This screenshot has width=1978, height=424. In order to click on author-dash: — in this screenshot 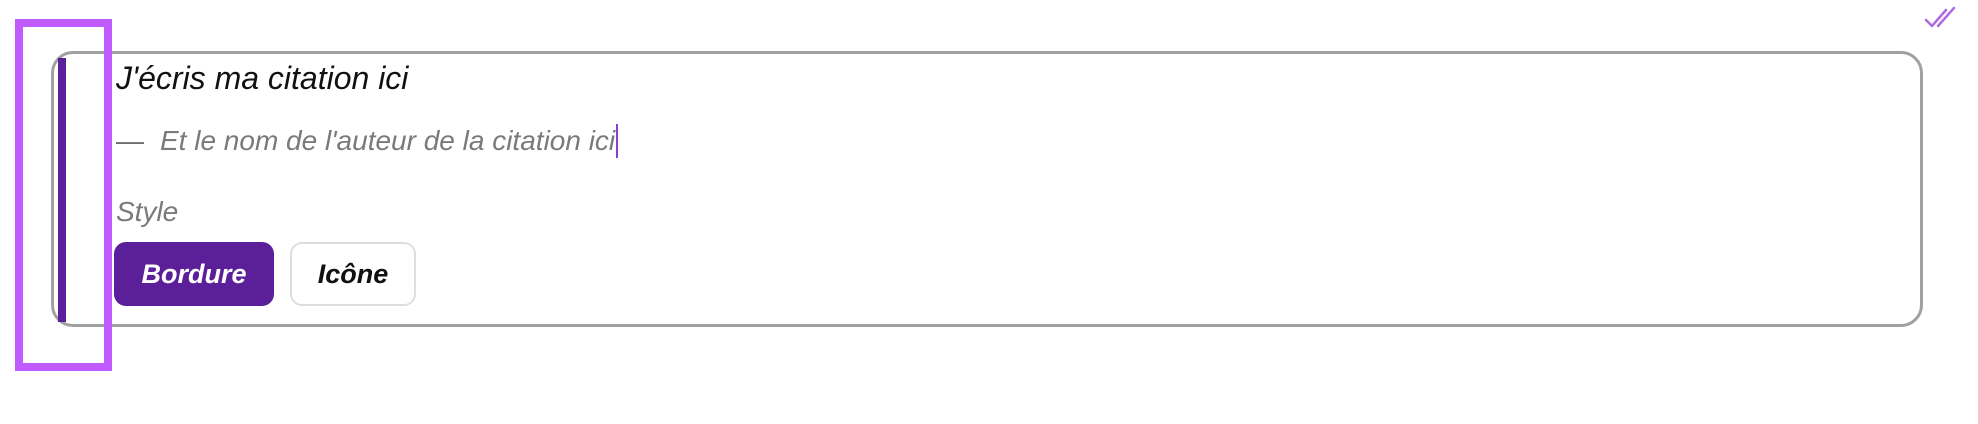, I will do `click(130, 140)`.